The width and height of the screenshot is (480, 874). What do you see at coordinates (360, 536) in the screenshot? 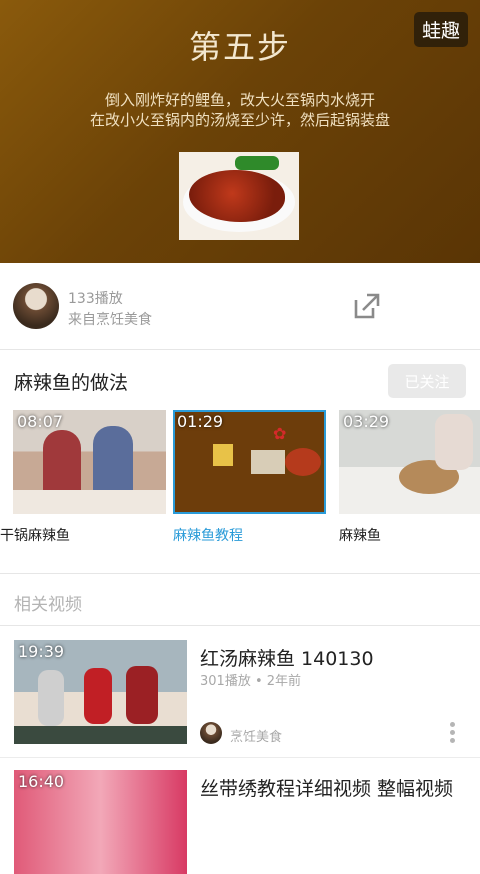
I see `episode-name: 麻辣鱼` at bounding box center [360, 536].